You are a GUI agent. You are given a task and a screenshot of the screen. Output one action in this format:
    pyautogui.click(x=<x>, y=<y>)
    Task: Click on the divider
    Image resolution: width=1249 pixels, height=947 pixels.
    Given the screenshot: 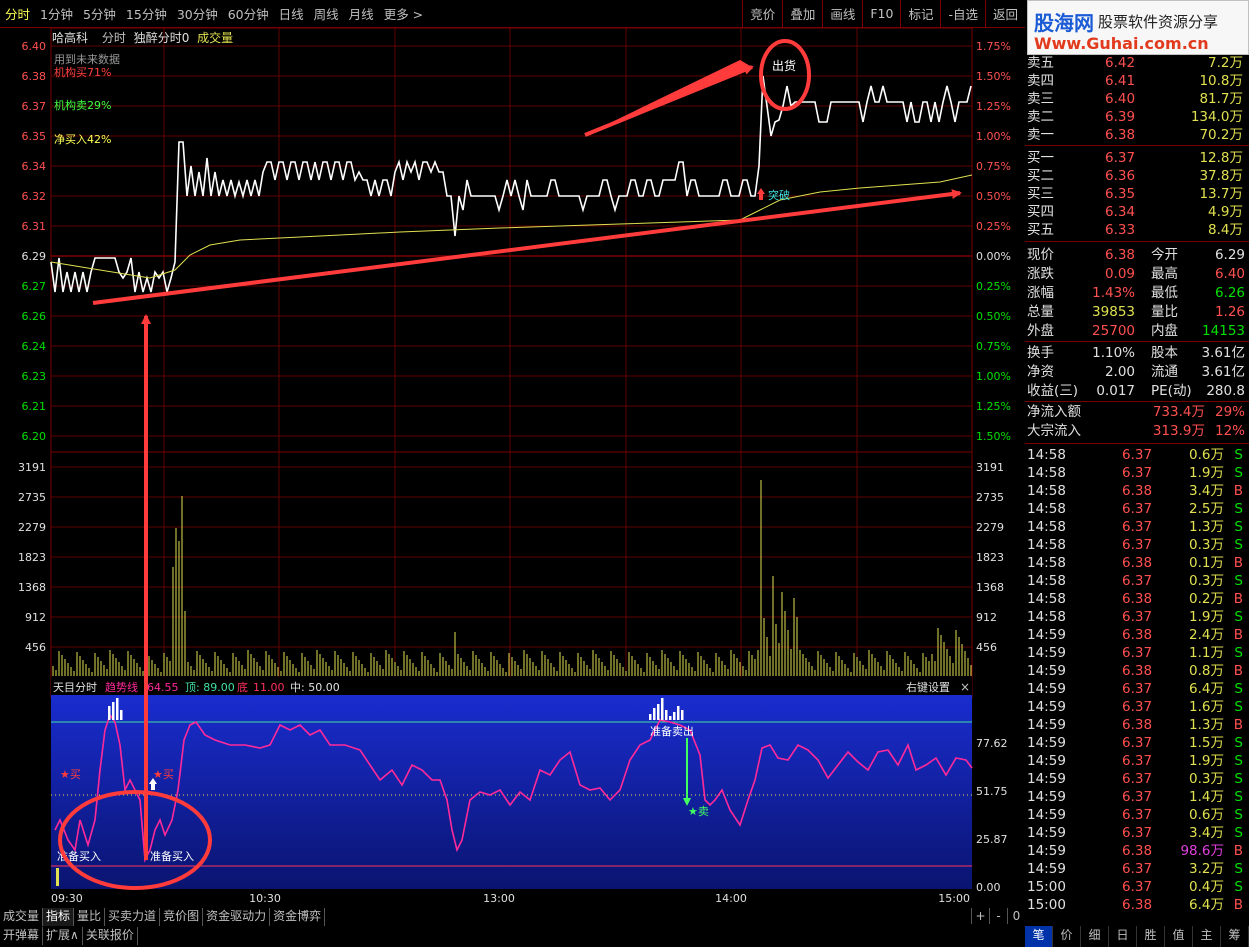 What is the action you would take?
    pyautogui.click(x=1137, y=145)
    